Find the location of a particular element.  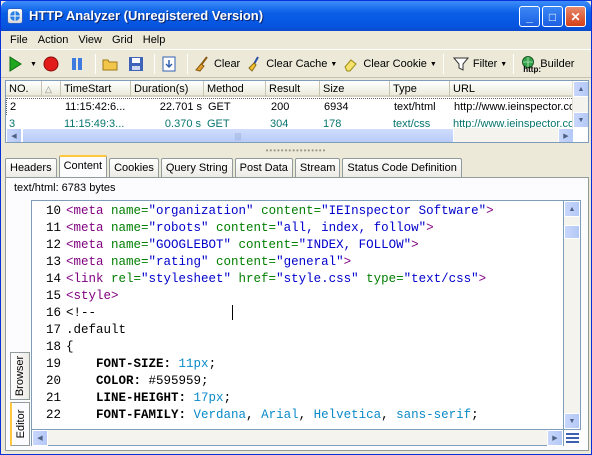

grid-vertical-scrollbar: ▲ ▼ is located at coordinates (580, 104).